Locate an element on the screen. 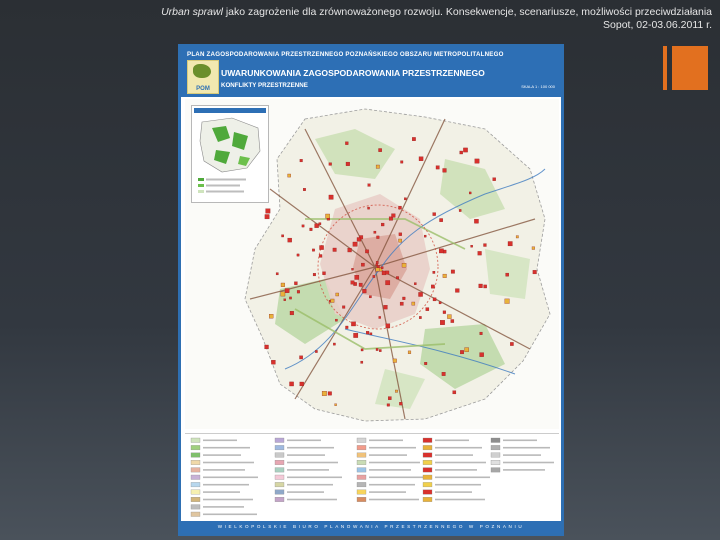 The width and height of the screenshot is (720, 540). accent-bar-thick is located at coordinates (690, 68).